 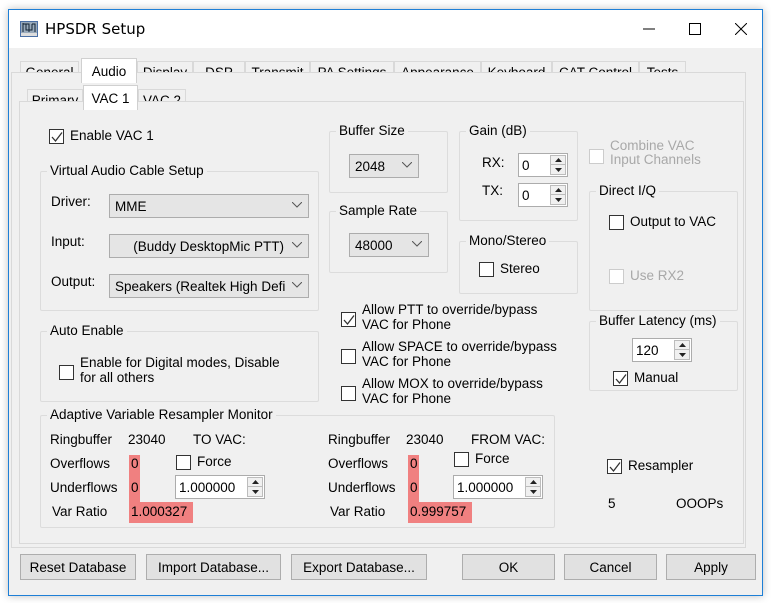 I want to click on close-button, so click(x=741, y=29).